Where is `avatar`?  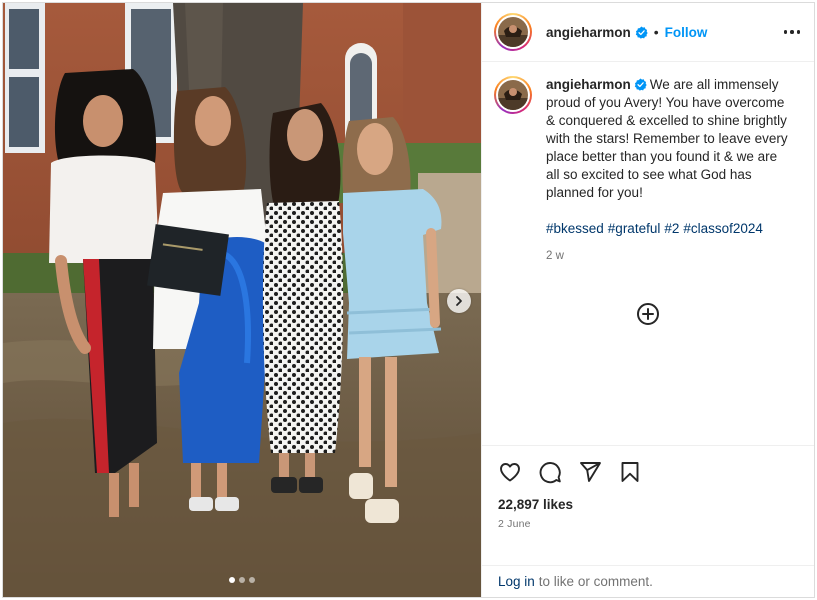 avatar is located at coordinates (513, 32).